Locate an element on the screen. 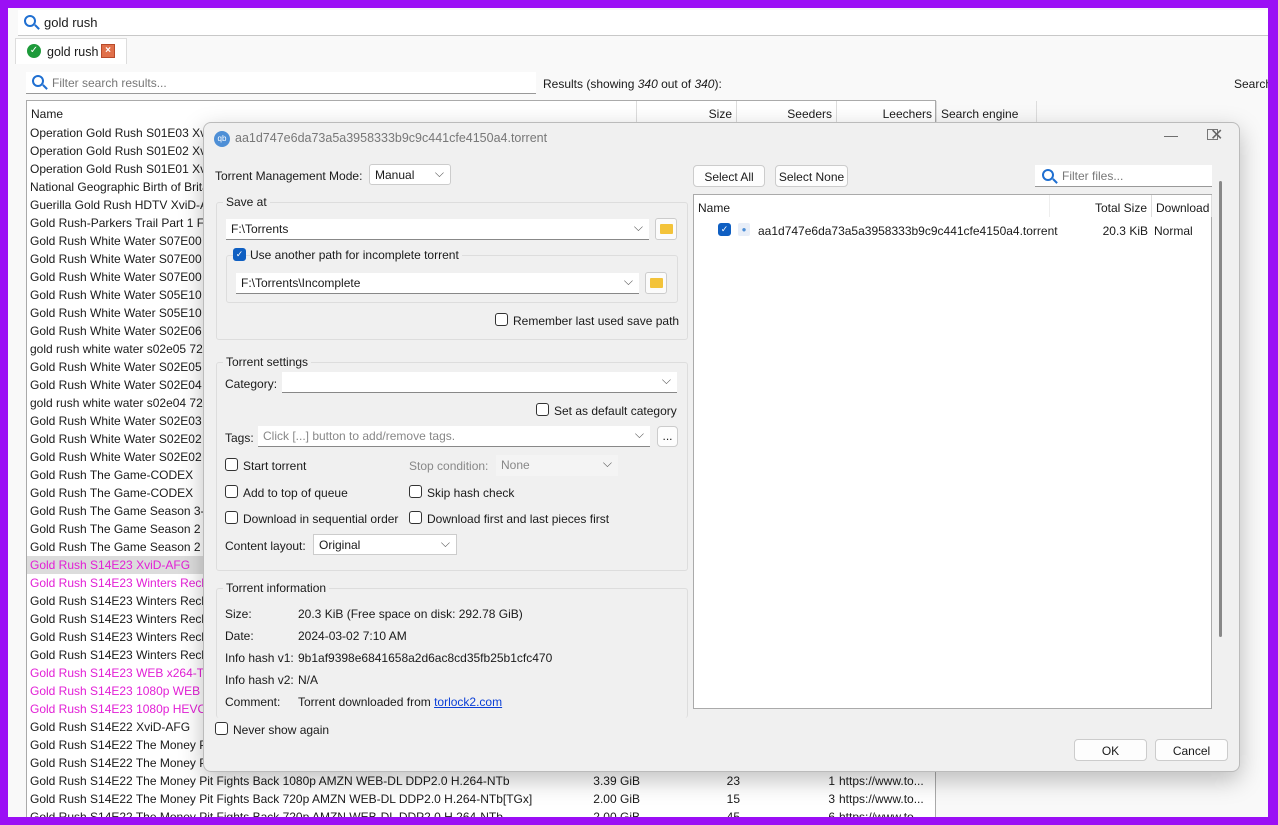 The height and width of the screenshot is (825, 1278). column-header-search-engine: Search engine is located at coordinates (987, 112).